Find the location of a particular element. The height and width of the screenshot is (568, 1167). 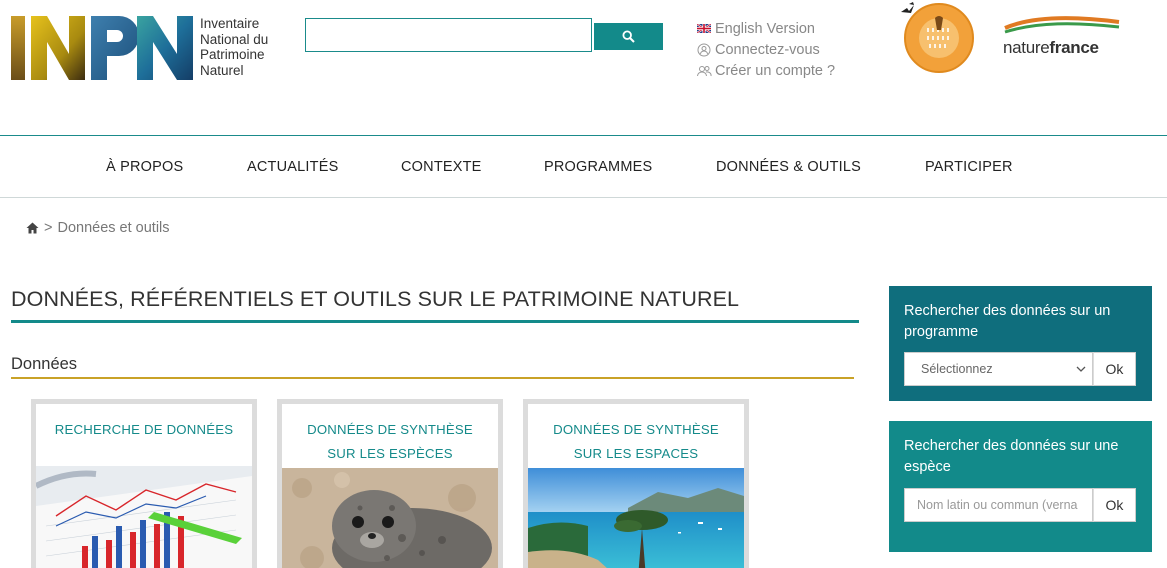

connaissance-seal-logo is located at coordinates (938, 38).